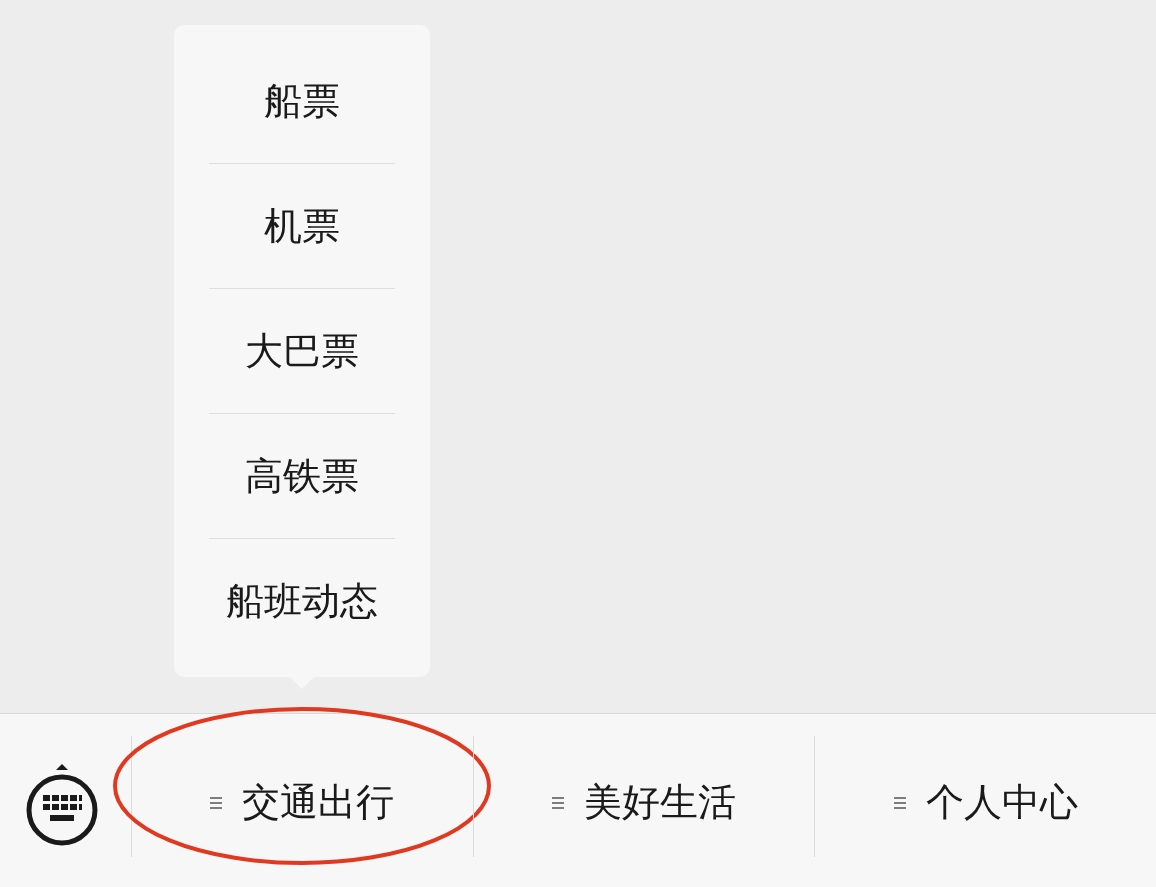 This screenshot has height=887, width=1156. Describe the element at coordinates (302, 226) in the screenshot. I see `submenu-item: 机票` at that location.